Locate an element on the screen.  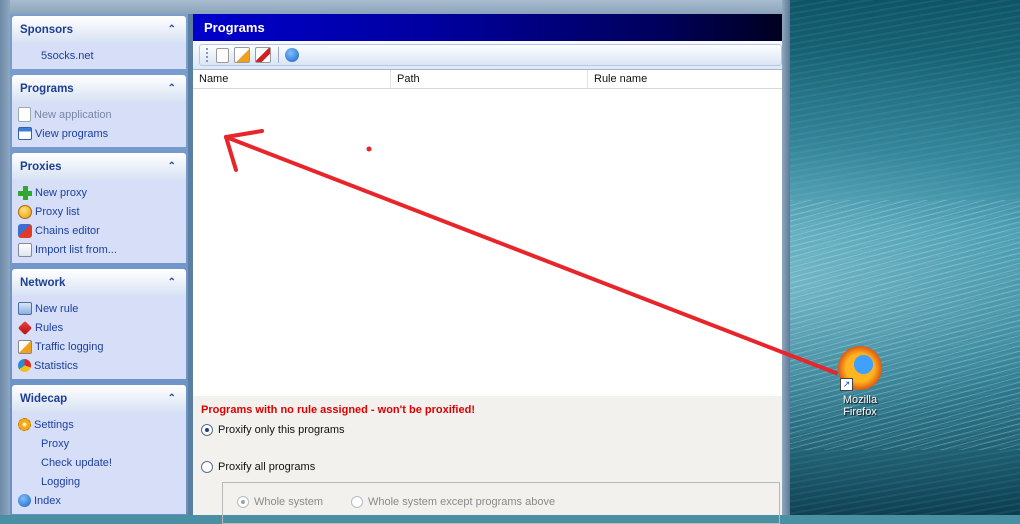
import-icon is located at coordinates (25, 249).